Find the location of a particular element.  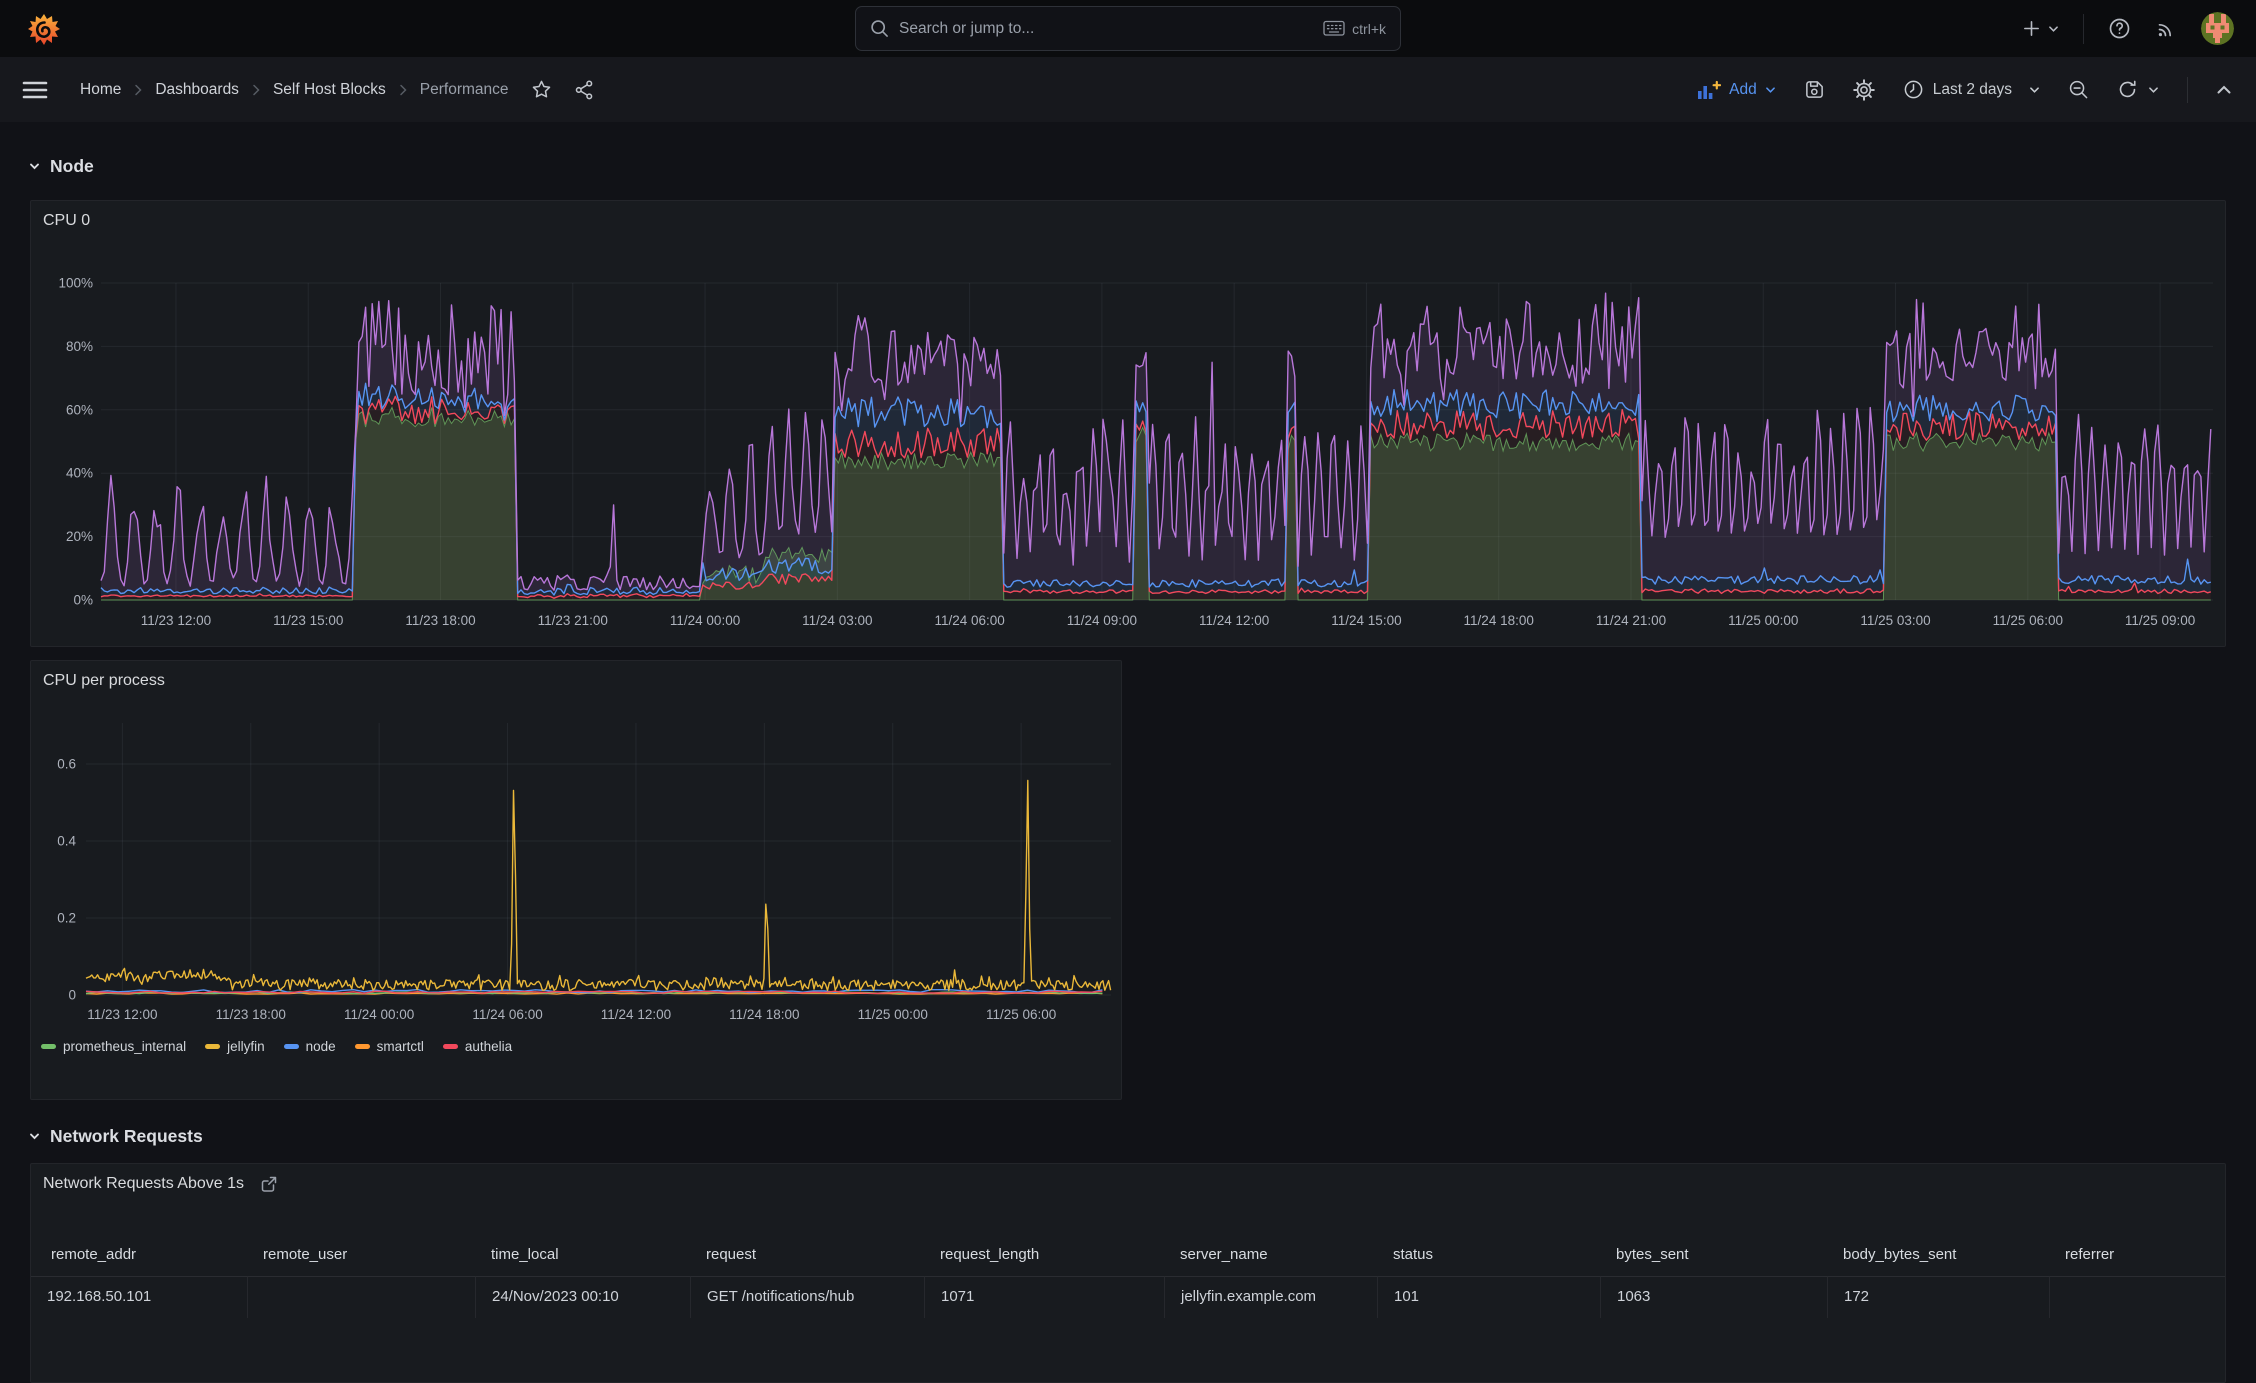

time-range-picker: Last 2 days is located at coordinates (1971, 89).